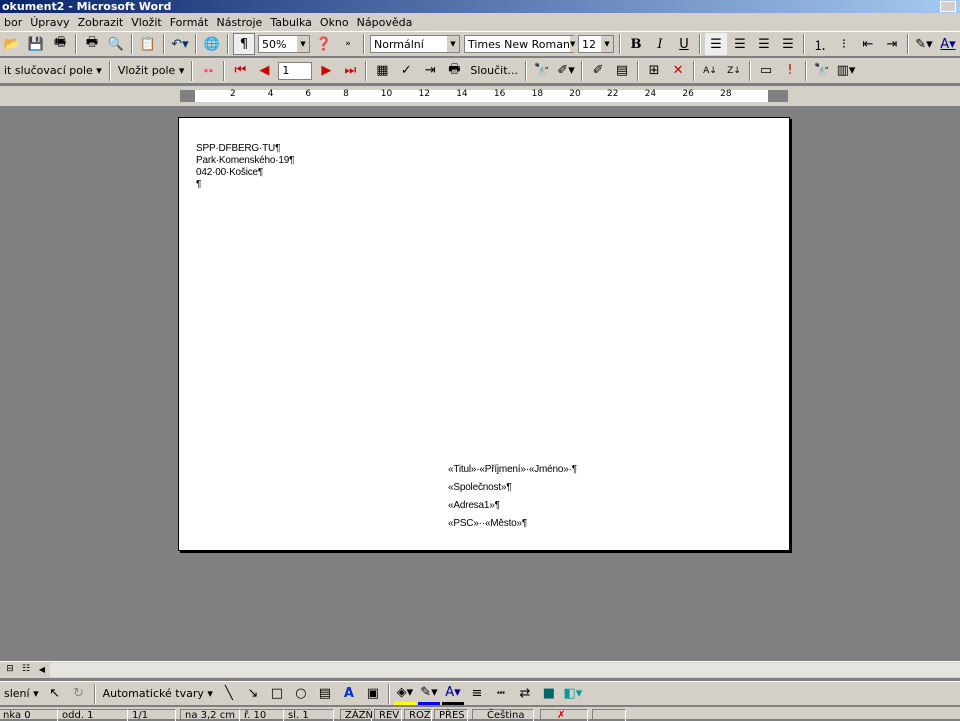 The height and width of the screenshot is (721, 960). I want to click on scroll-track, so click(505, 670).